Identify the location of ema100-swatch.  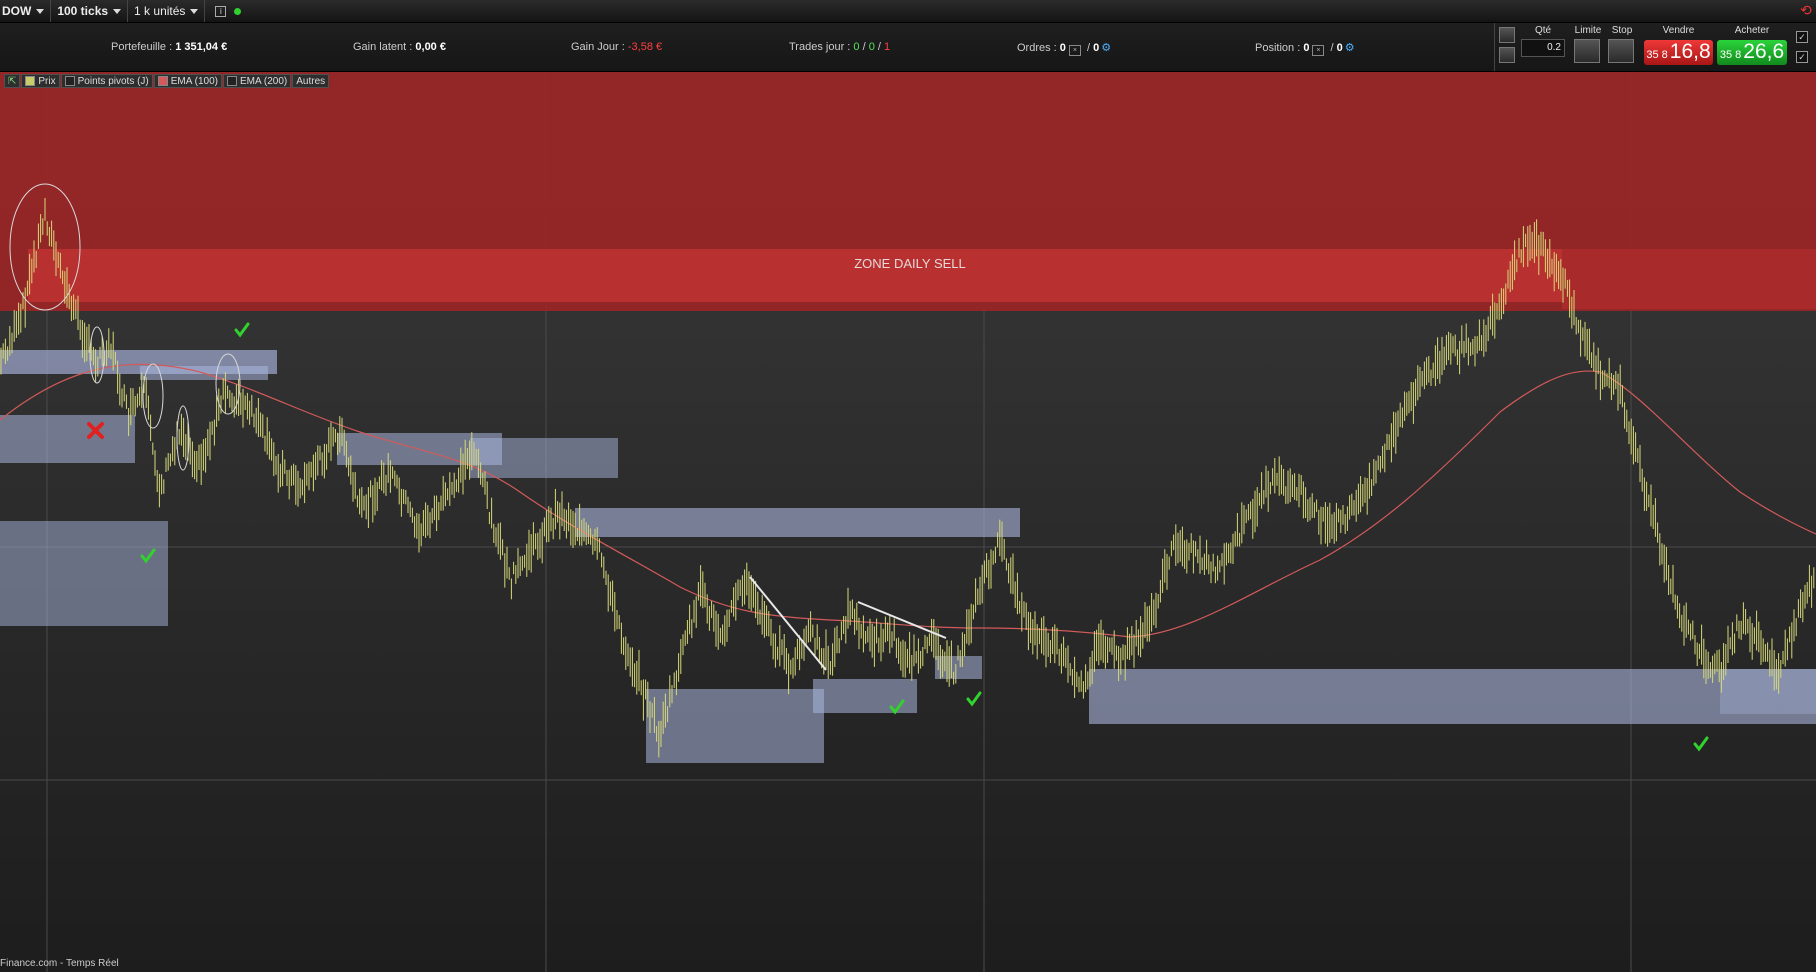
(162, 81).